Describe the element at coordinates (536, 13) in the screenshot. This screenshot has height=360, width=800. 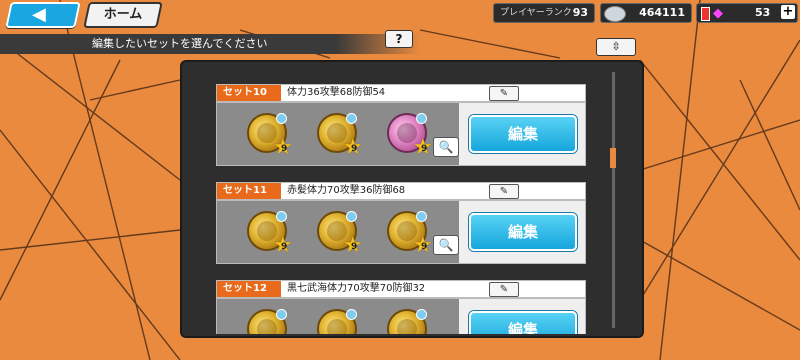
I see `player-rank-label: プレイヤーランク` at that location.